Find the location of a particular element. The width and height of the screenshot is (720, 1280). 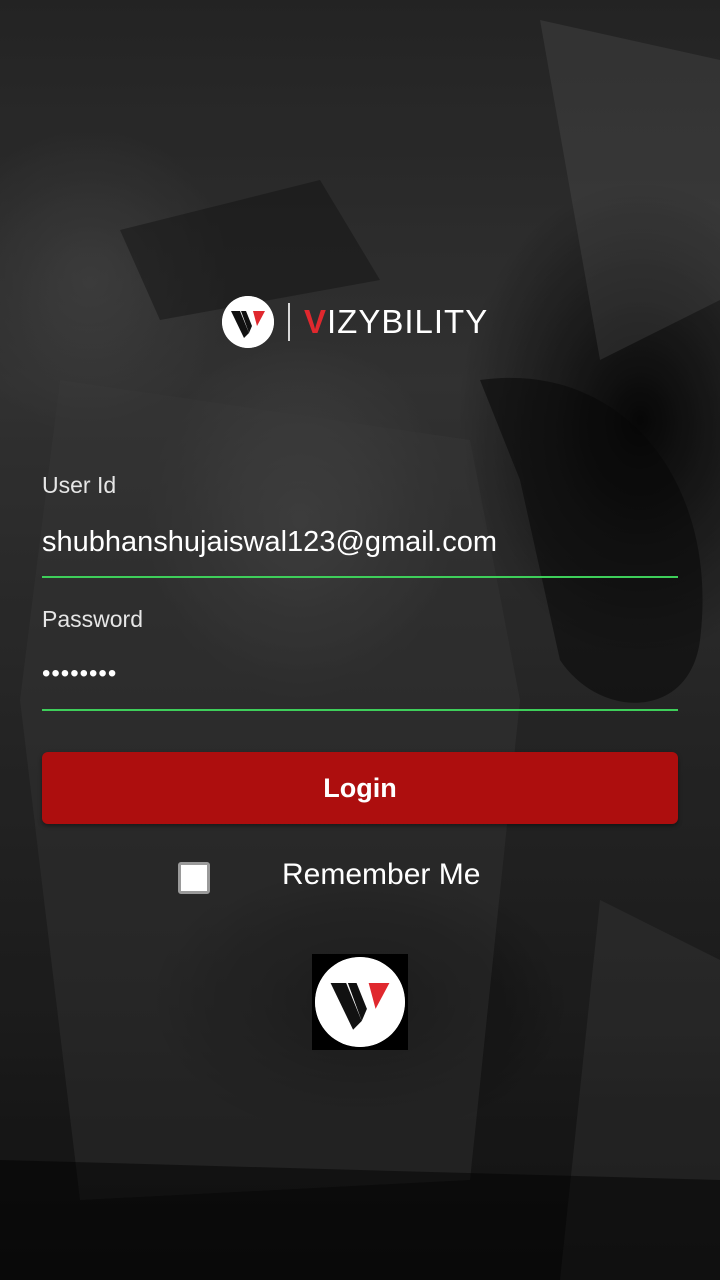

remember-me-checkbox is located at coordinates (194, 878).